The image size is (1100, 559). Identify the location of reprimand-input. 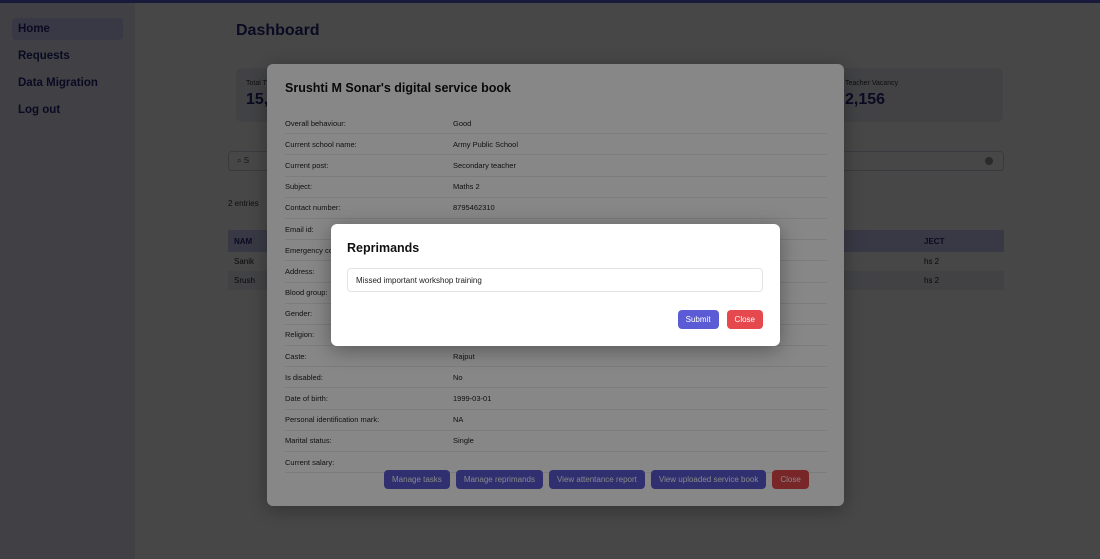
(555, 280).